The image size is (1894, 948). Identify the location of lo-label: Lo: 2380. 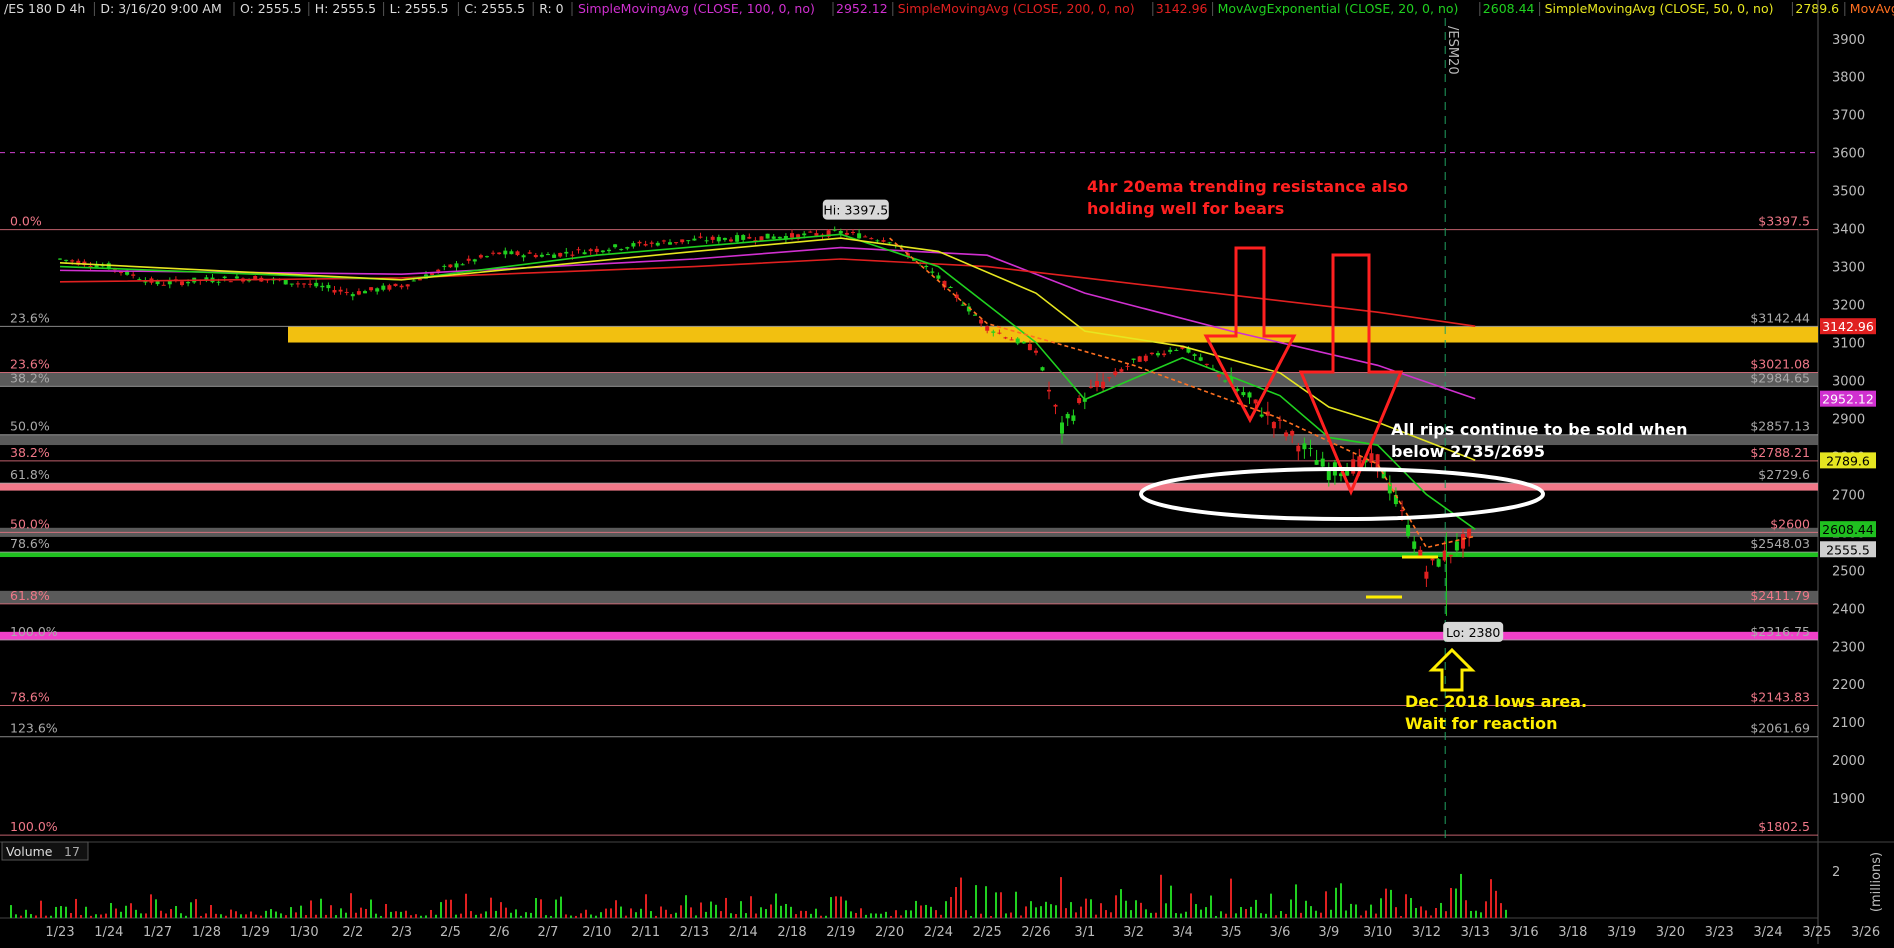
(1473, 632).